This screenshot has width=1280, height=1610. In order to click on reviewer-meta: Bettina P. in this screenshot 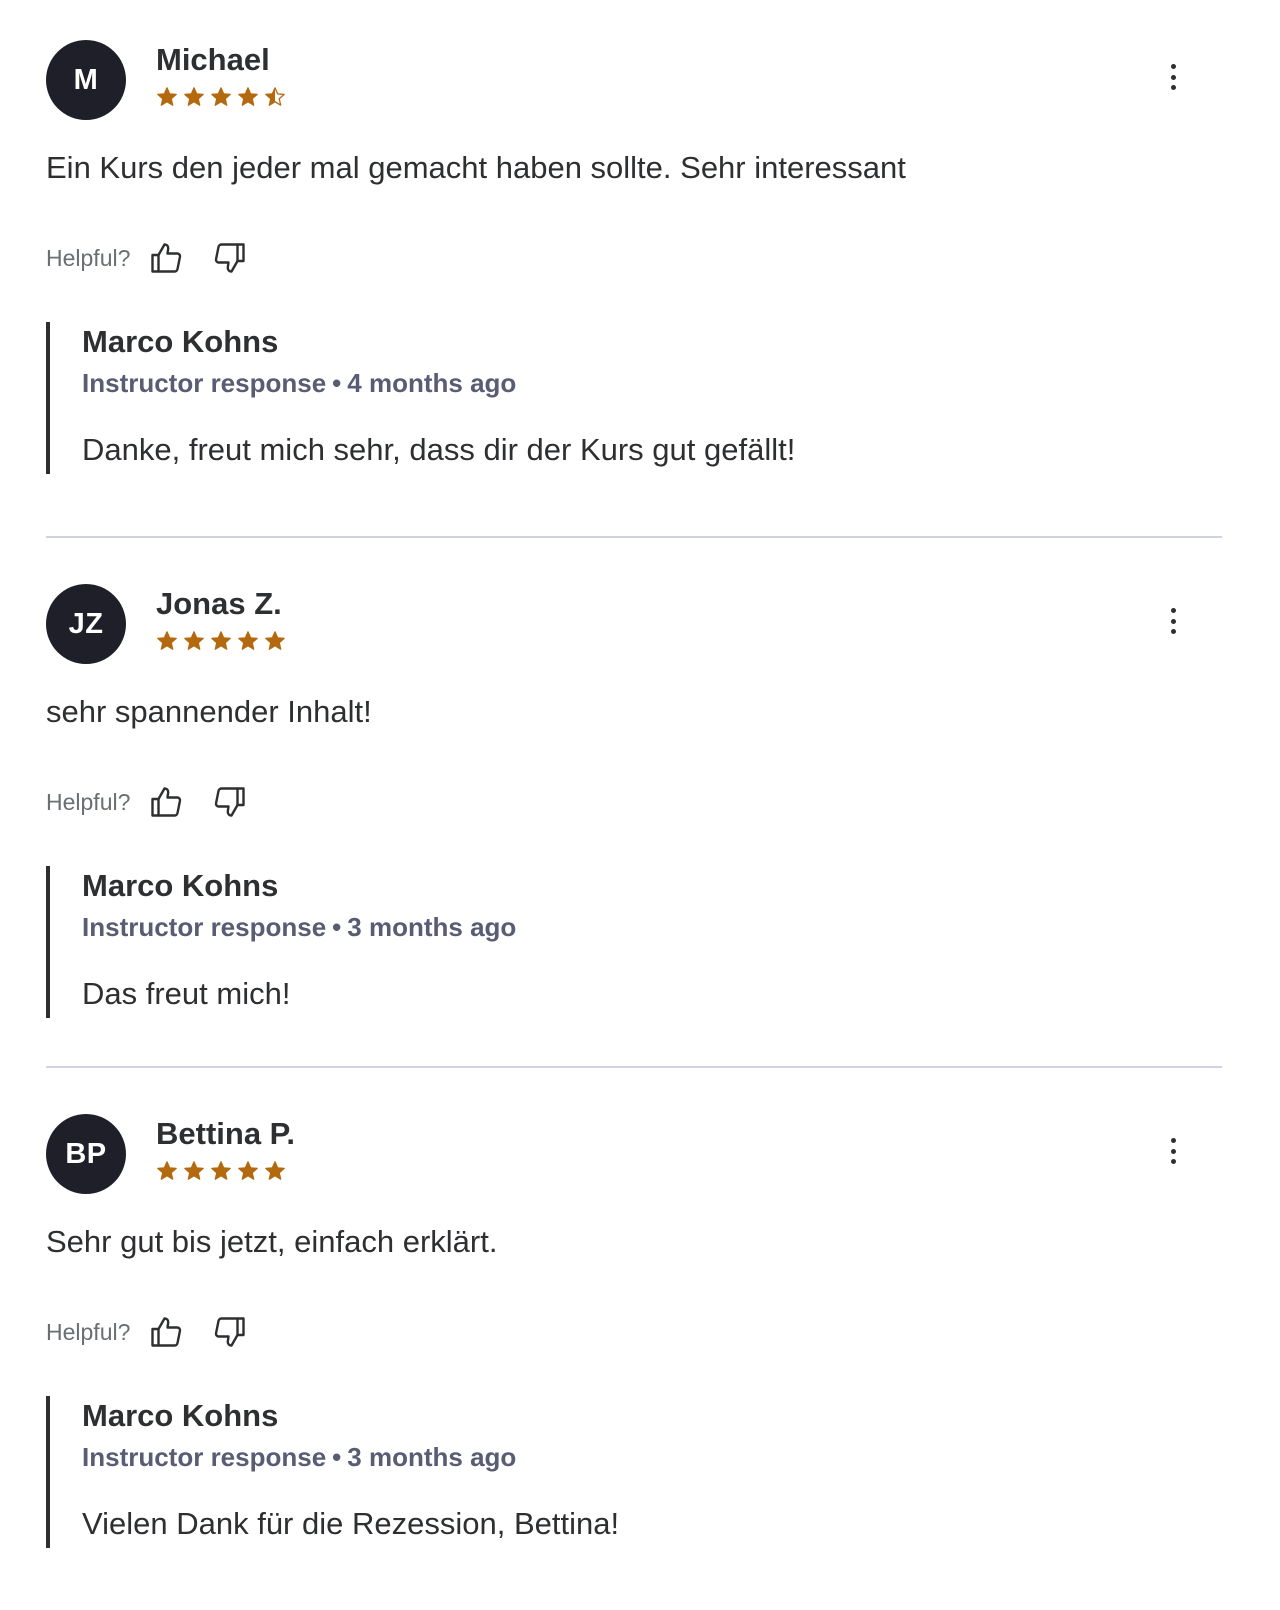, I will do `click(225, 1148)`.